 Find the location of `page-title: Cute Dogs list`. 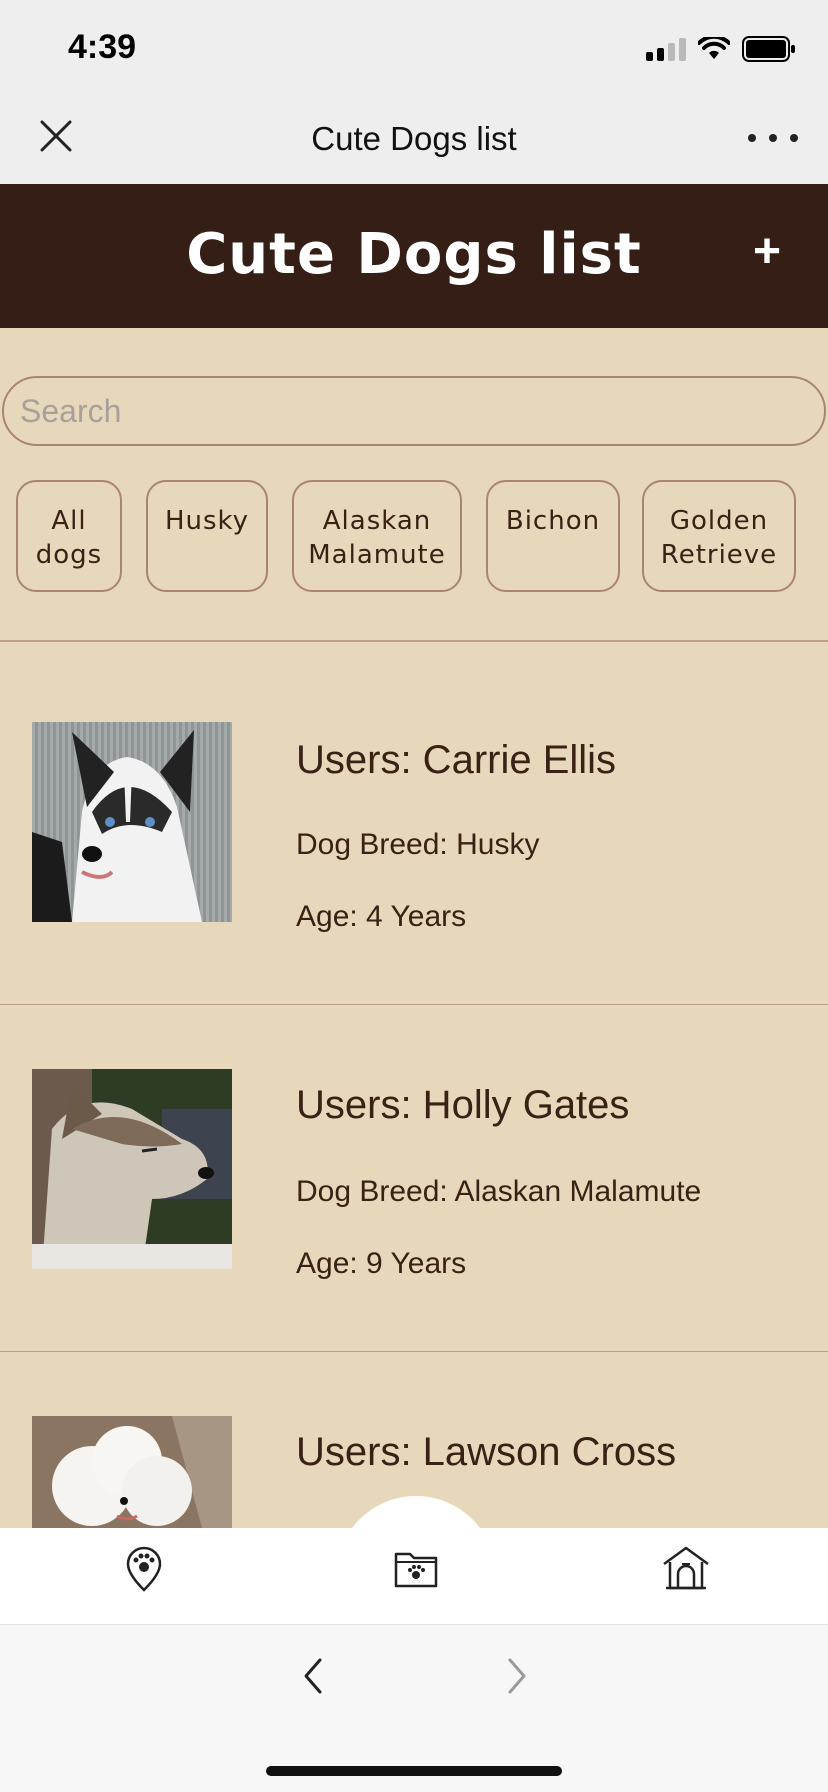

page-title: Cute Dogs list is located at coordinates (414, 254).